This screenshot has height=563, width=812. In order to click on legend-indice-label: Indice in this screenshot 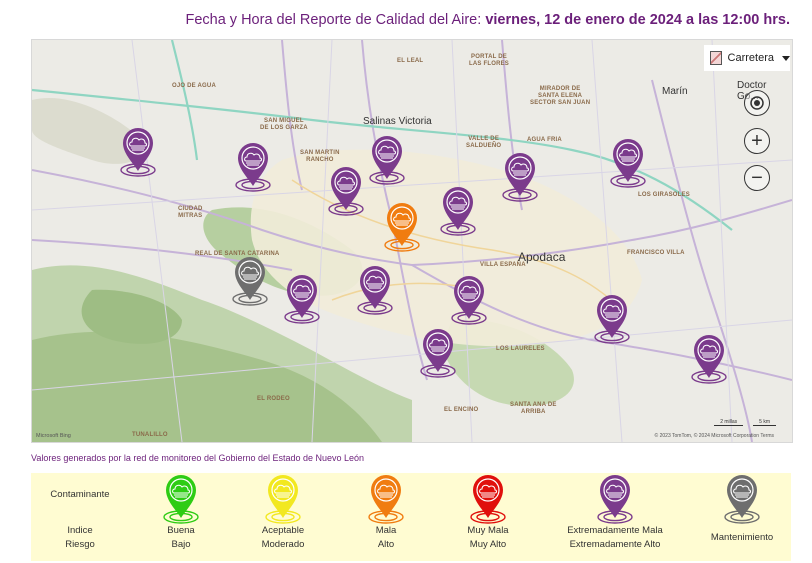, I will do `click(80, 530)`.